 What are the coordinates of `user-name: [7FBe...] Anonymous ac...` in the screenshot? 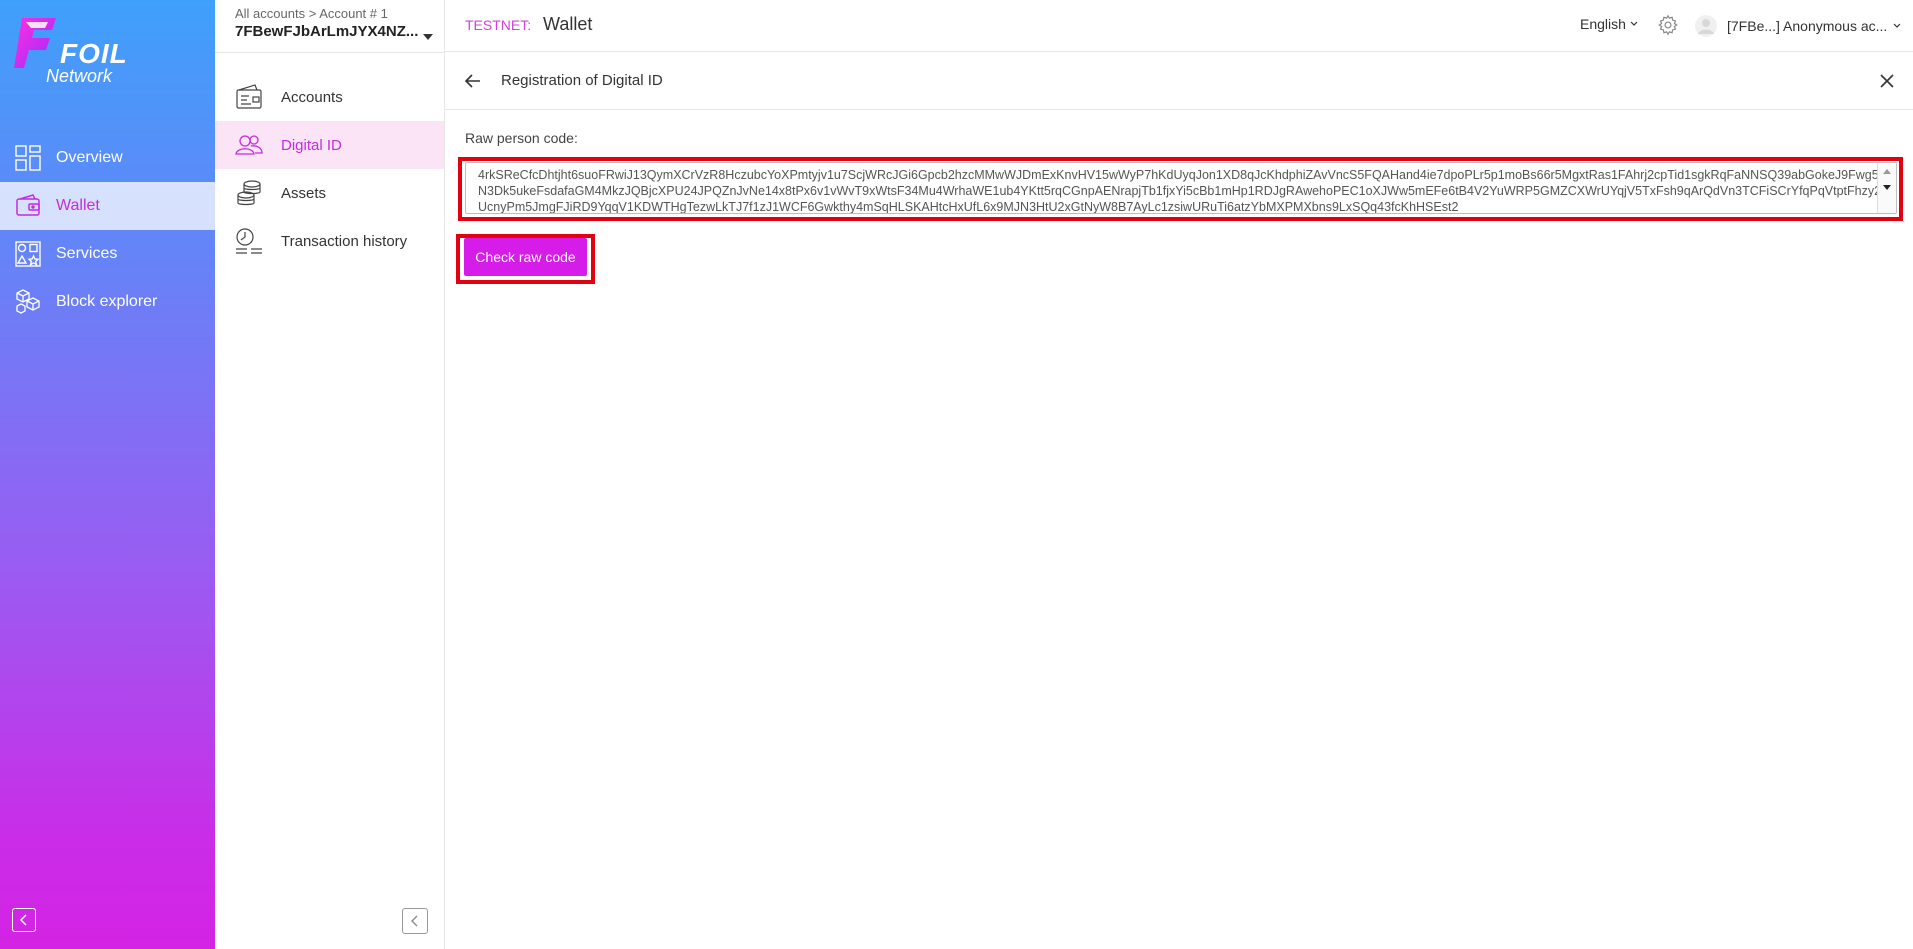 It's located at (1807, 26).